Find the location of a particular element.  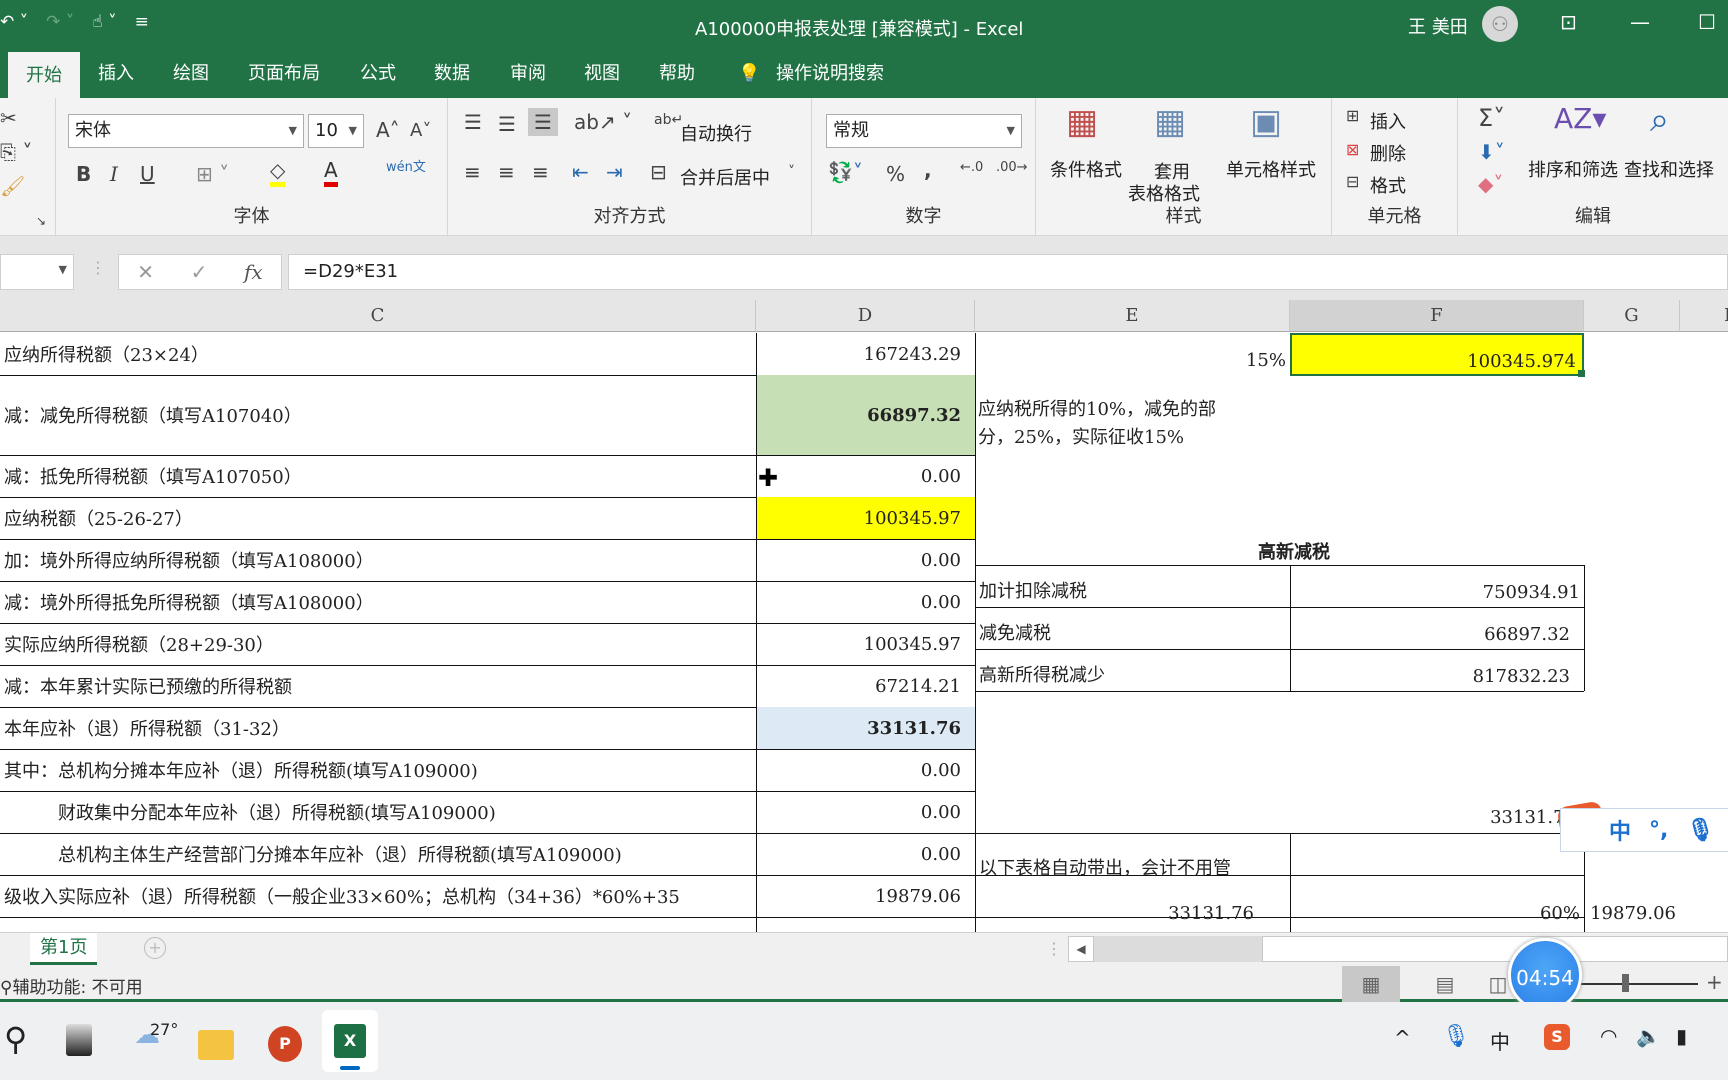

column-header-c: C is located at coordinates (378, 316).